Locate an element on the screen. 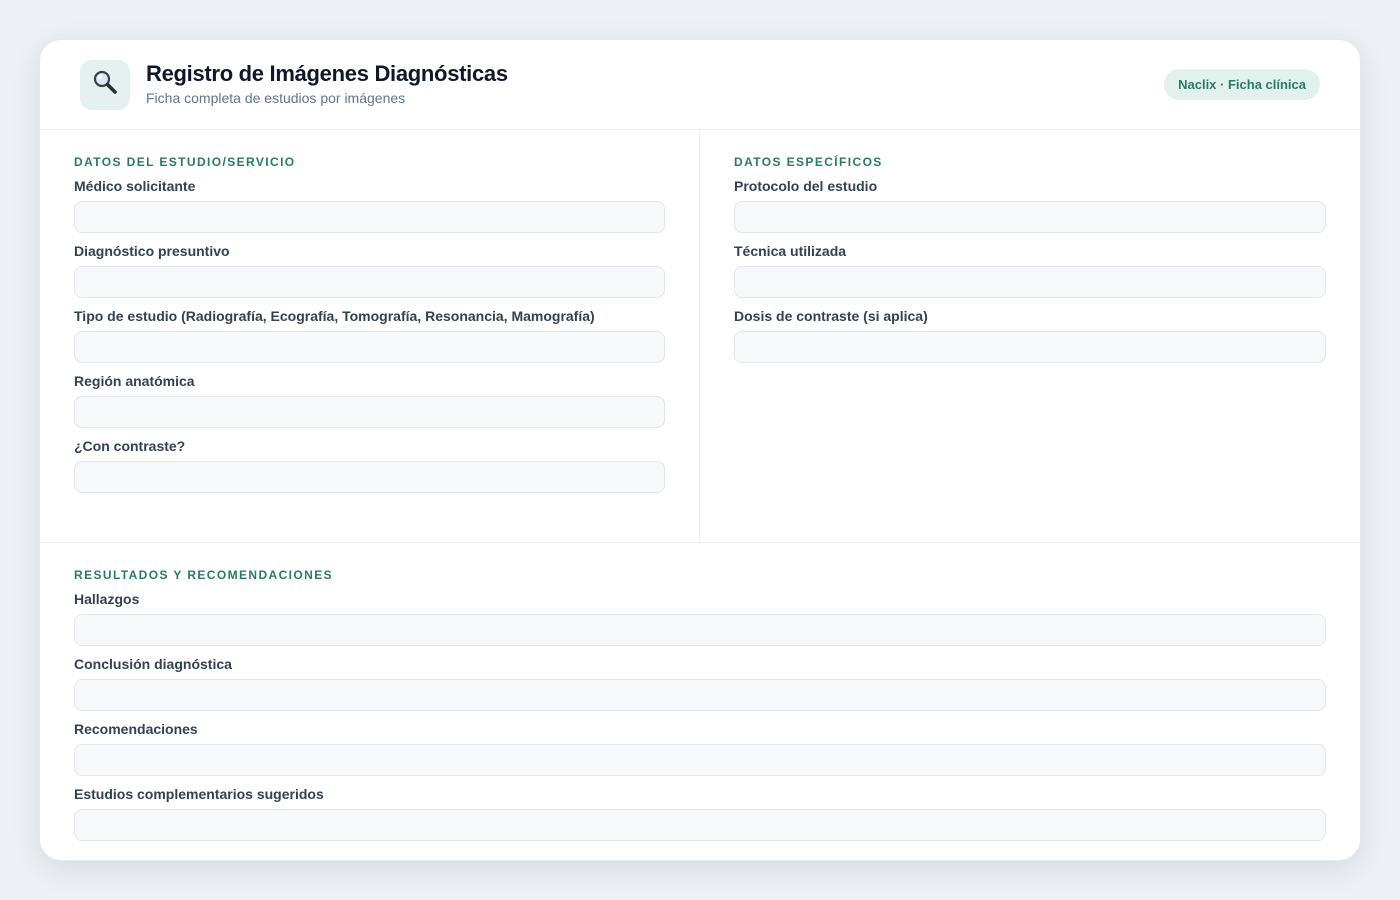 Image resolution: width=1400 pixels, height=900 pixels. field-conclusion: Conclusión diagnóstica is located at coordinates (700, 683).